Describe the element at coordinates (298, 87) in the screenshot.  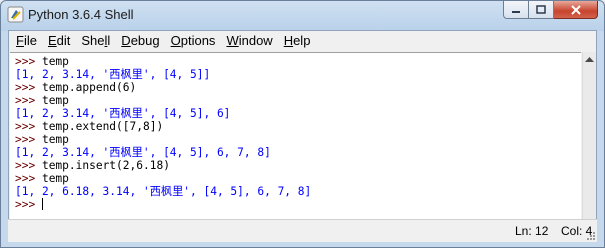
I see `shell-command-line: >>> temp.append(6)` at that location.